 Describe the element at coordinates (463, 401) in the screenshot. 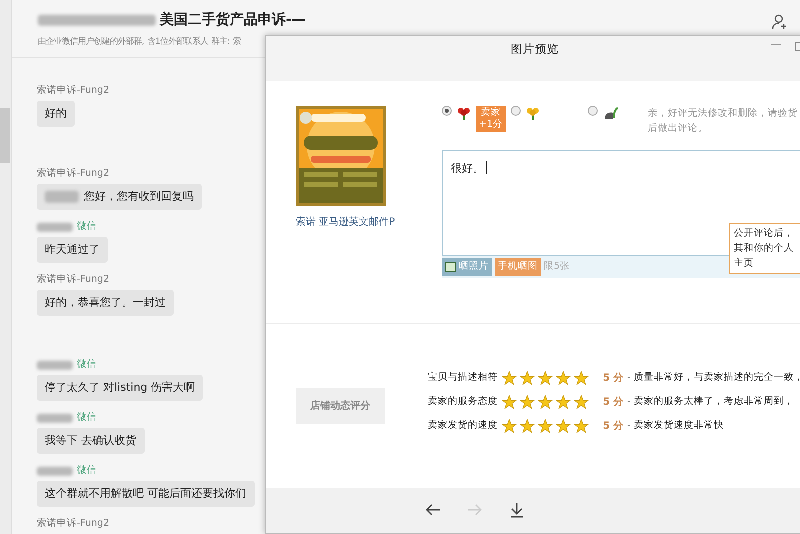

I see `rating-label: 卖家的服务态度` at that location.